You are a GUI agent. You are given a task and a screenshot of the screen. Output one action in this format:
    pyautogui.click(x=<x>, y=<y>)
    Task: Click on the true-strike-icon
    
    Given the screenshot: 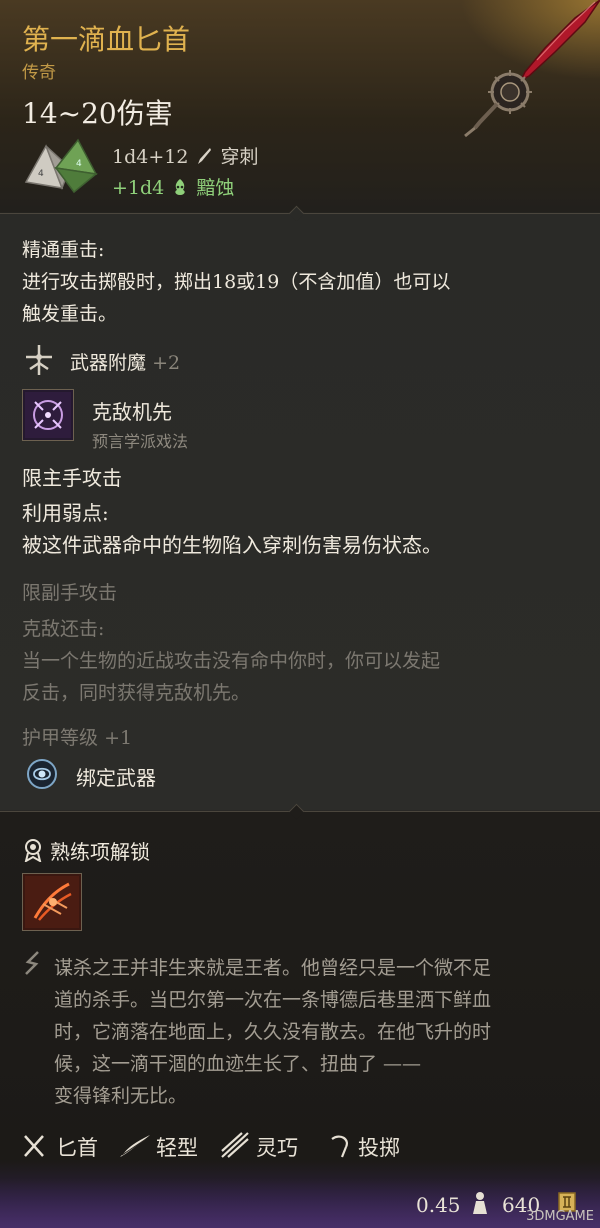 What is the action you would take?
    pyautogui.click(x=48, y=415)
    